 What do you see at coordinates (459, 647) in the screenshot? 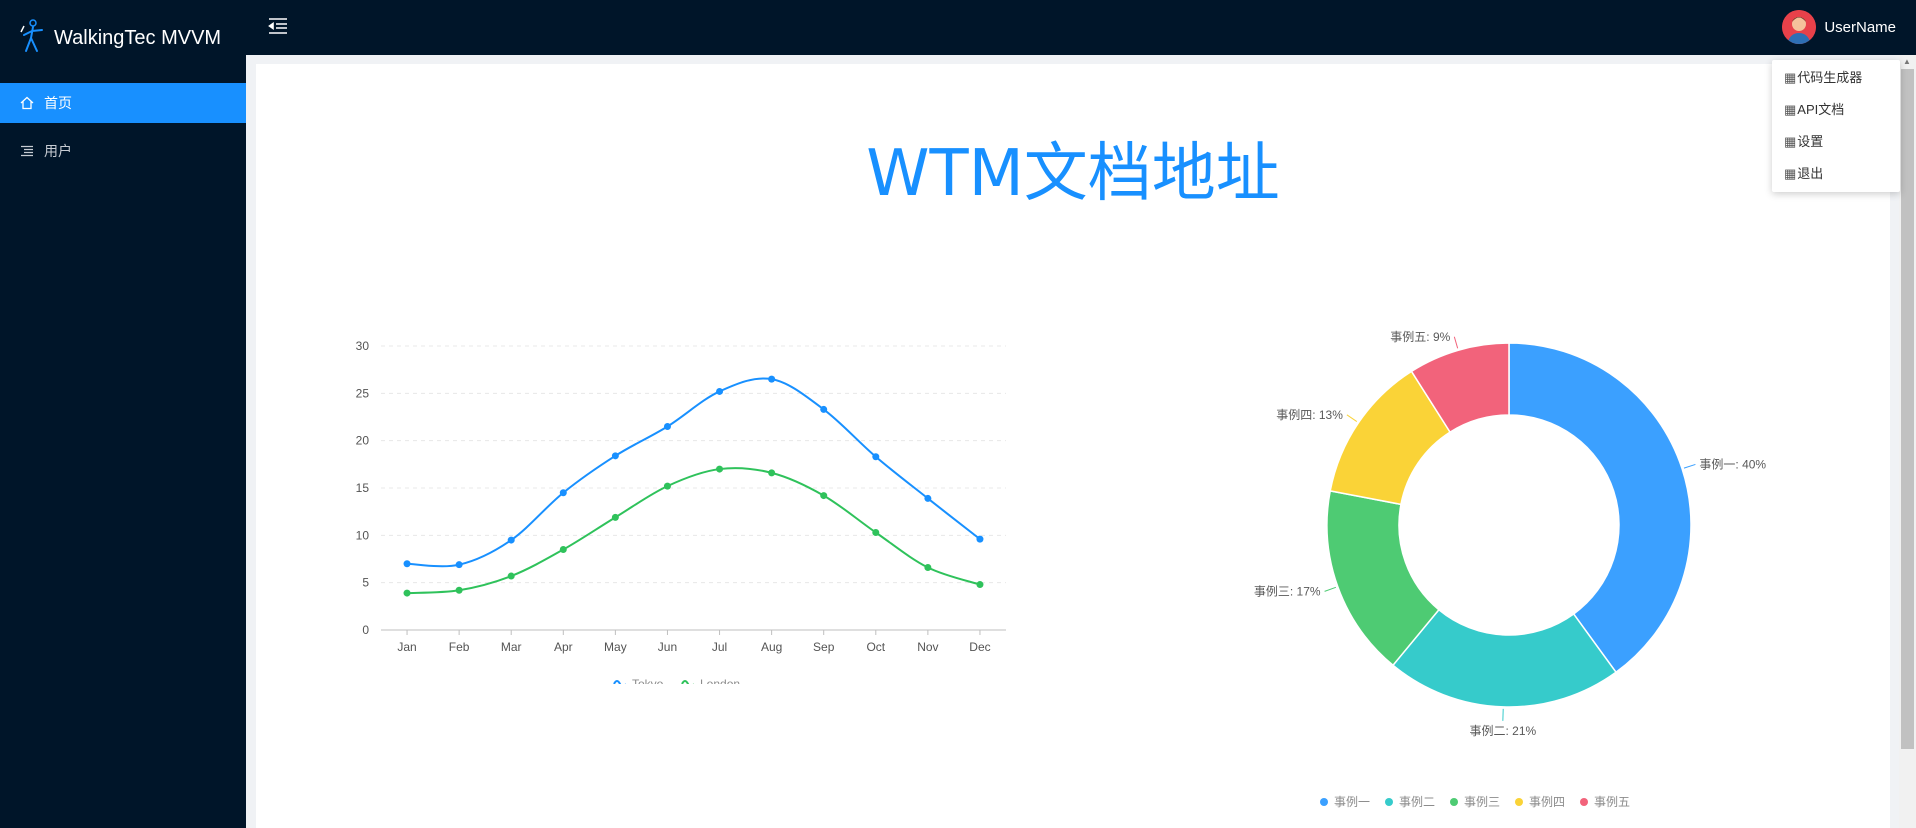
I see `x-tick-label: Feb` at bounding box center [459, 647].